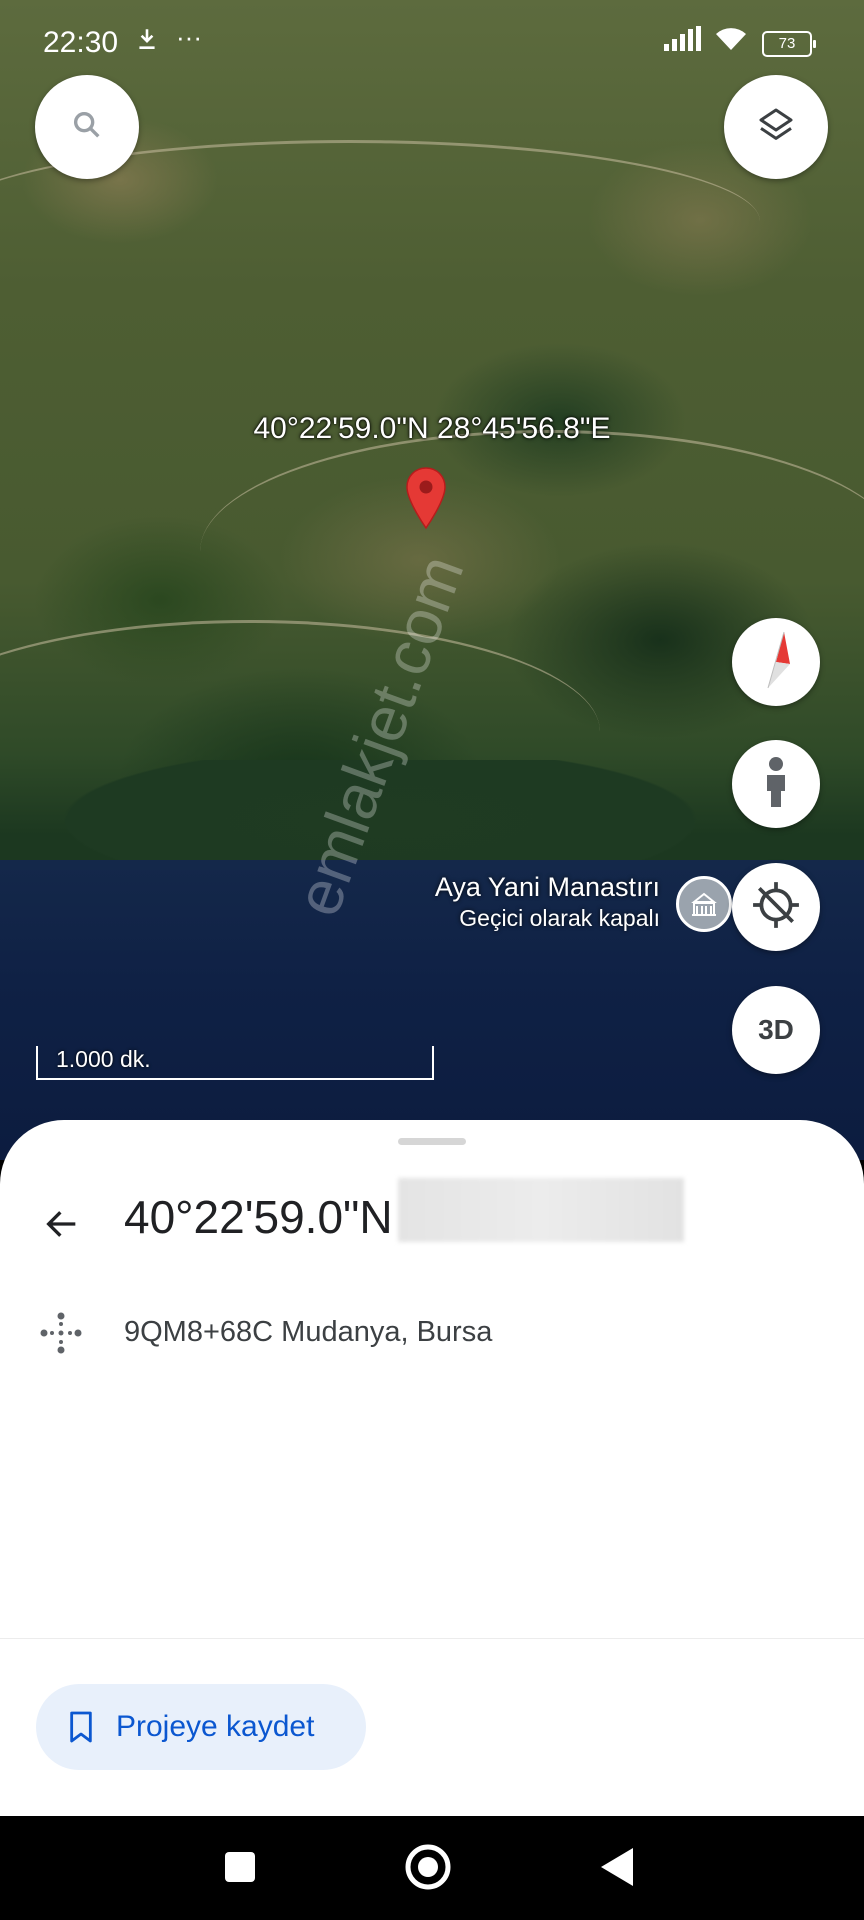  What do you see at coordinates (258, 1217) in the screenshot?
I see `place-title: 40°22'59.0"N` at bounding box center [258, 1217].